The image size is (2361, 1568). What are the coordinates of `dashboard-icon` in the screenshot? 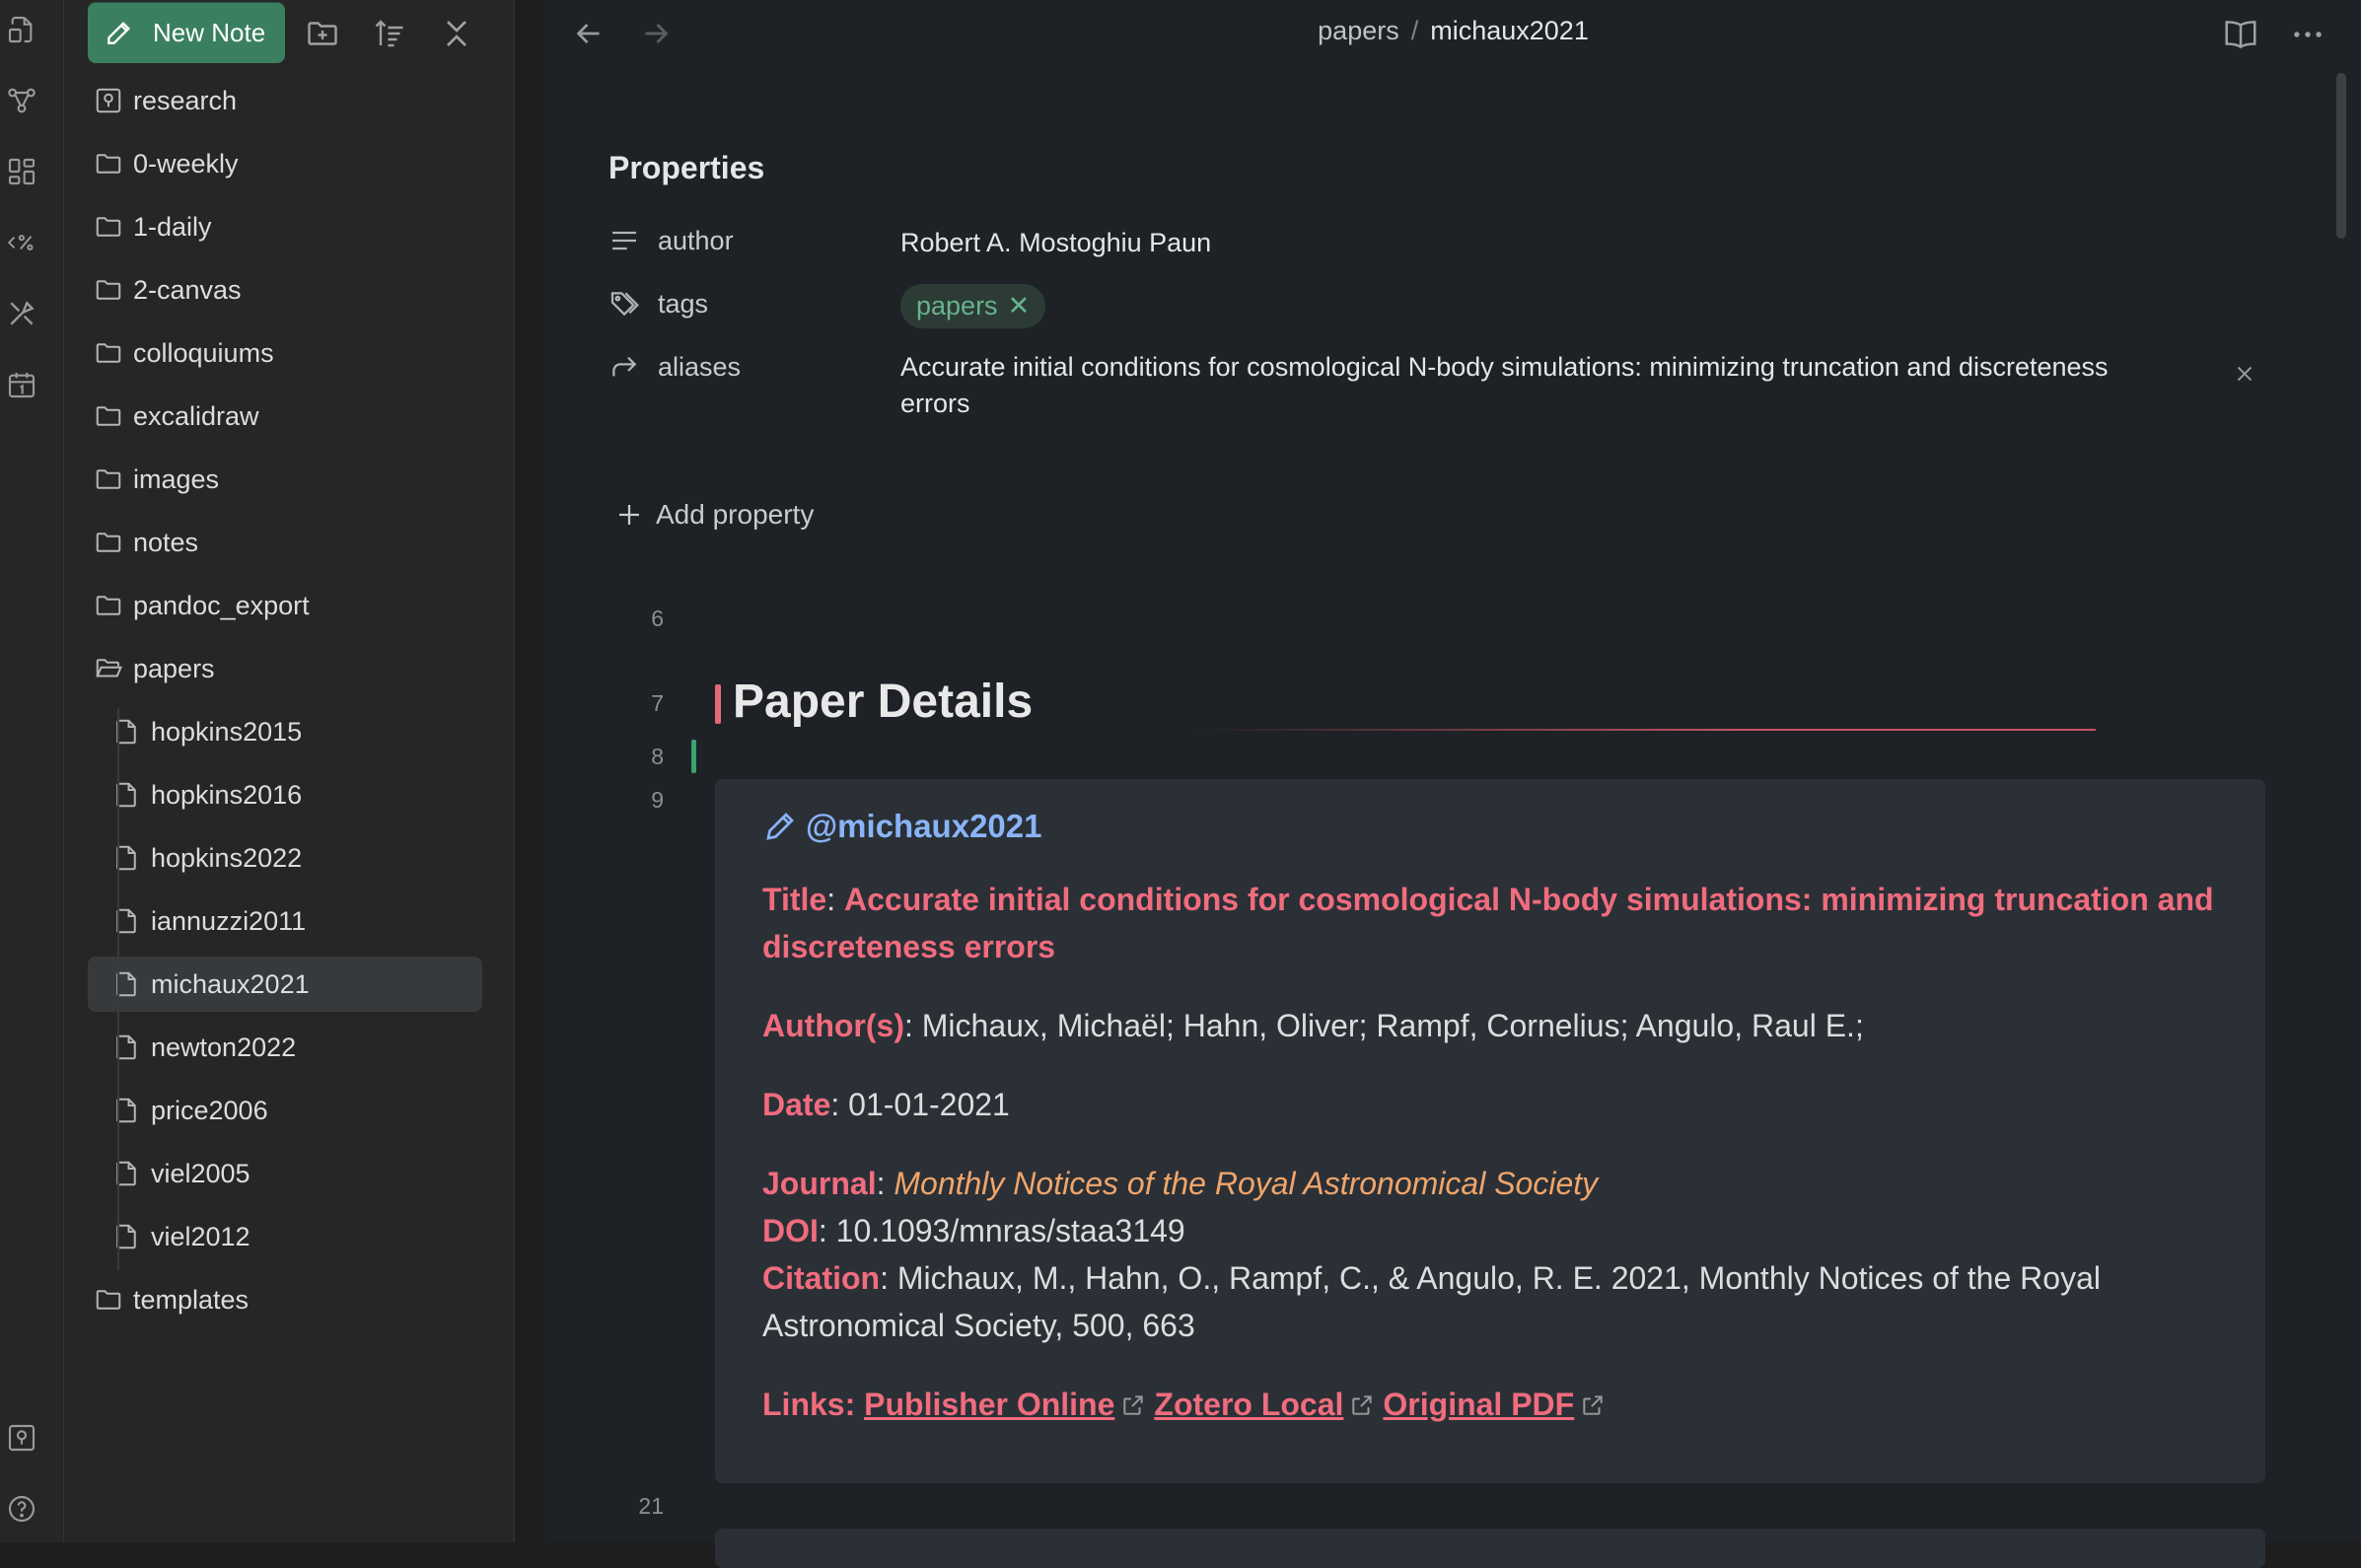 It's located at (21, 171).